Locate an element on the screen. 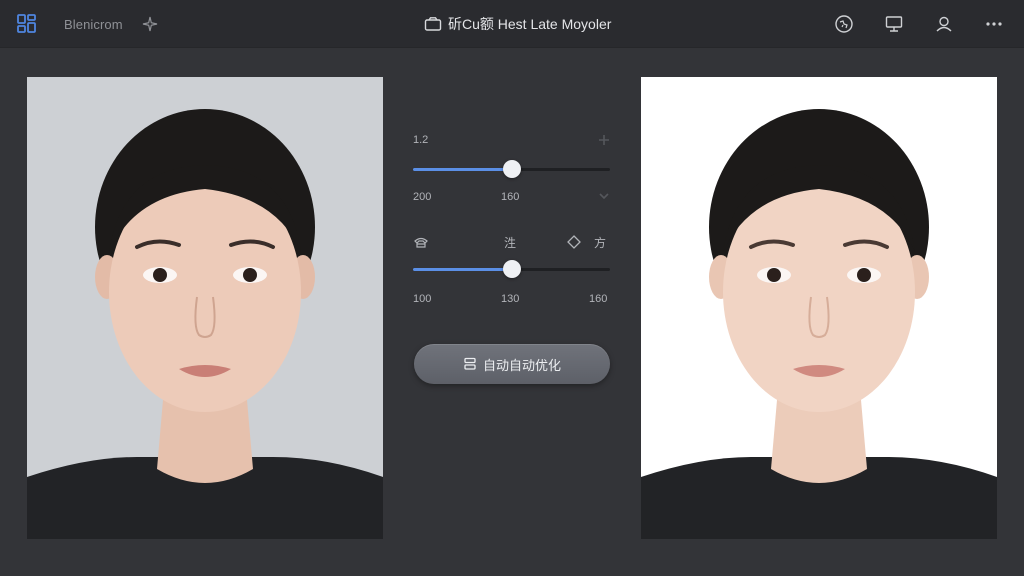  phone-icon is located at coordinates (421, 242).